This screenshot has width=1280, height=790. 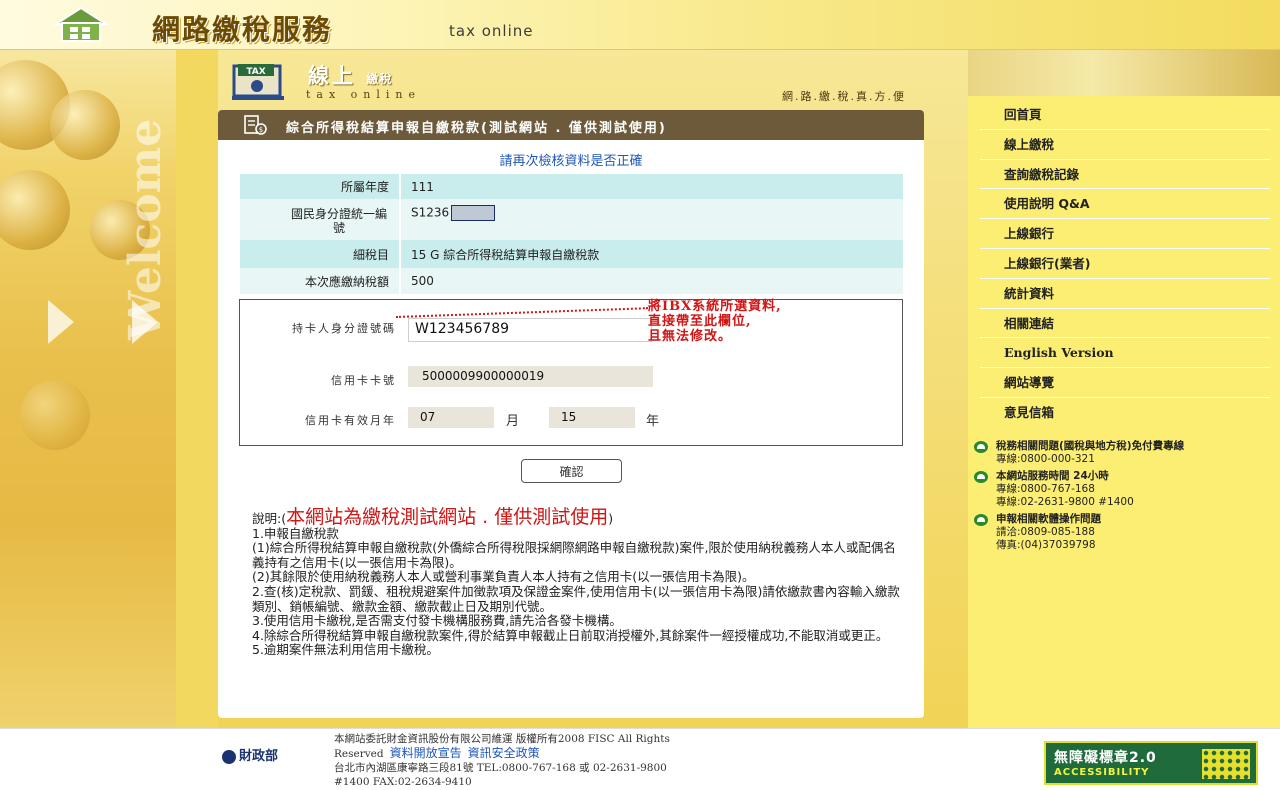 What do you see at coordinates (145, 229) in the screenshot?
I see `welcome-watermark: Welcome` at bounding box center [145, 229].